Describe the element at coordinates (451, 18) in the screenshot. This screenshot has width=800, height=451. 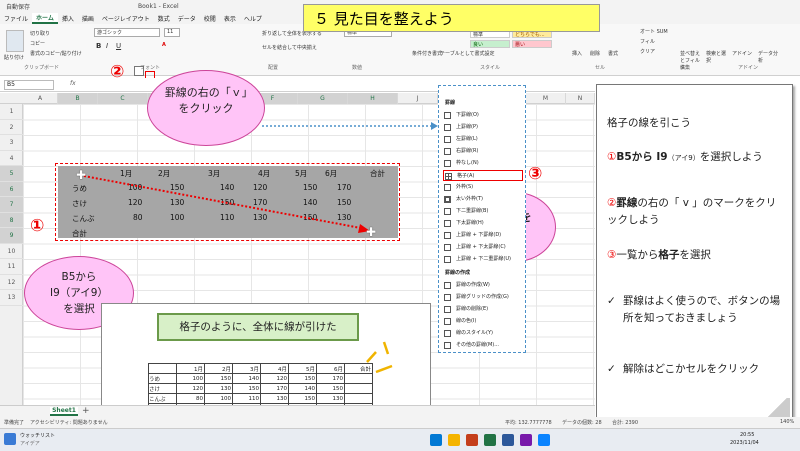
I see `lesson-heading: ５ 見た目を整えよう` at that location.